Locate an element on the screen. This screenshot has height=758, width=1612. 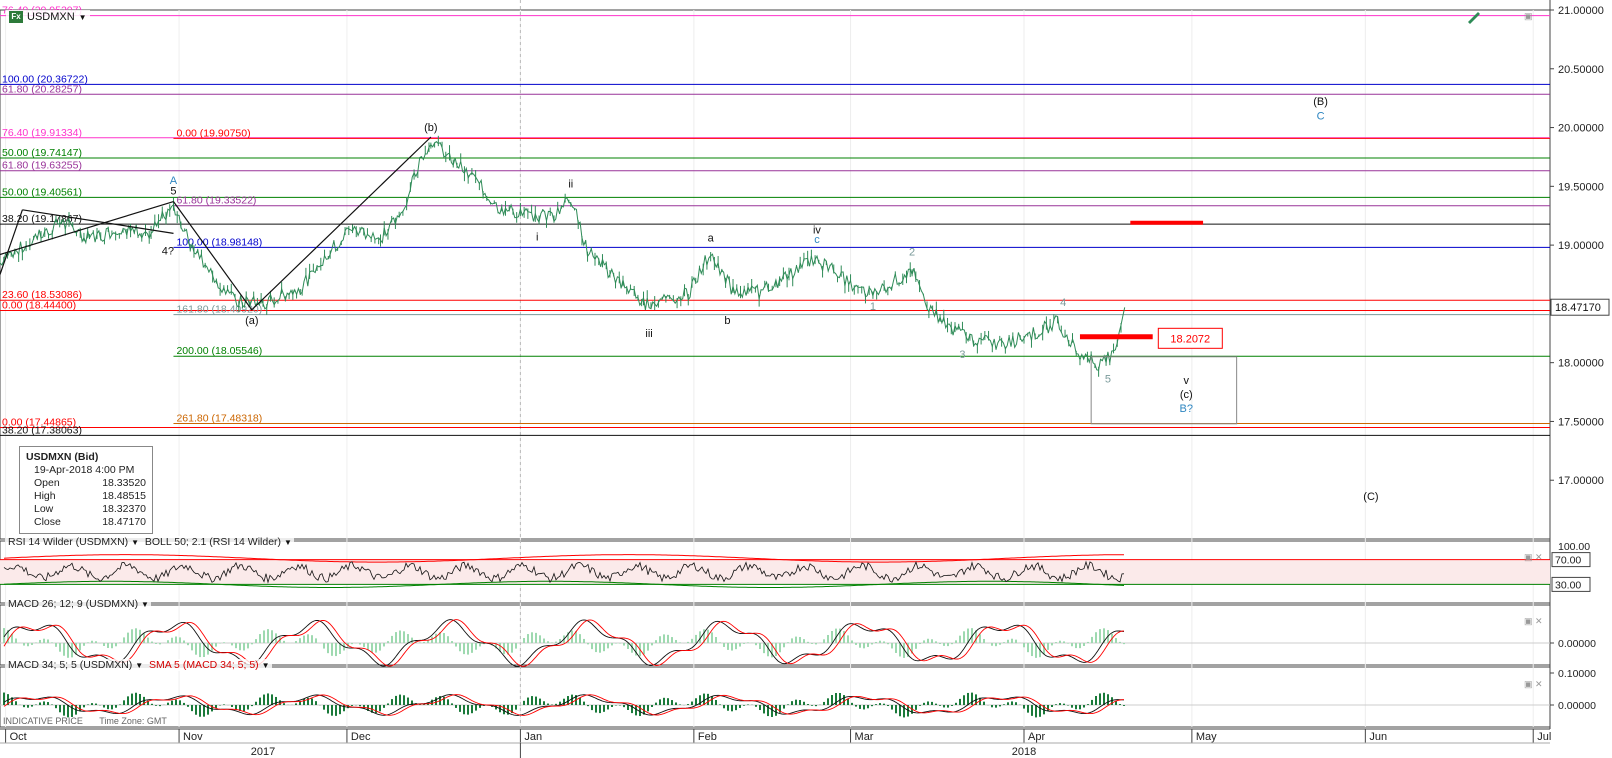
month-label: Feb is located at coordinates (707, 737).